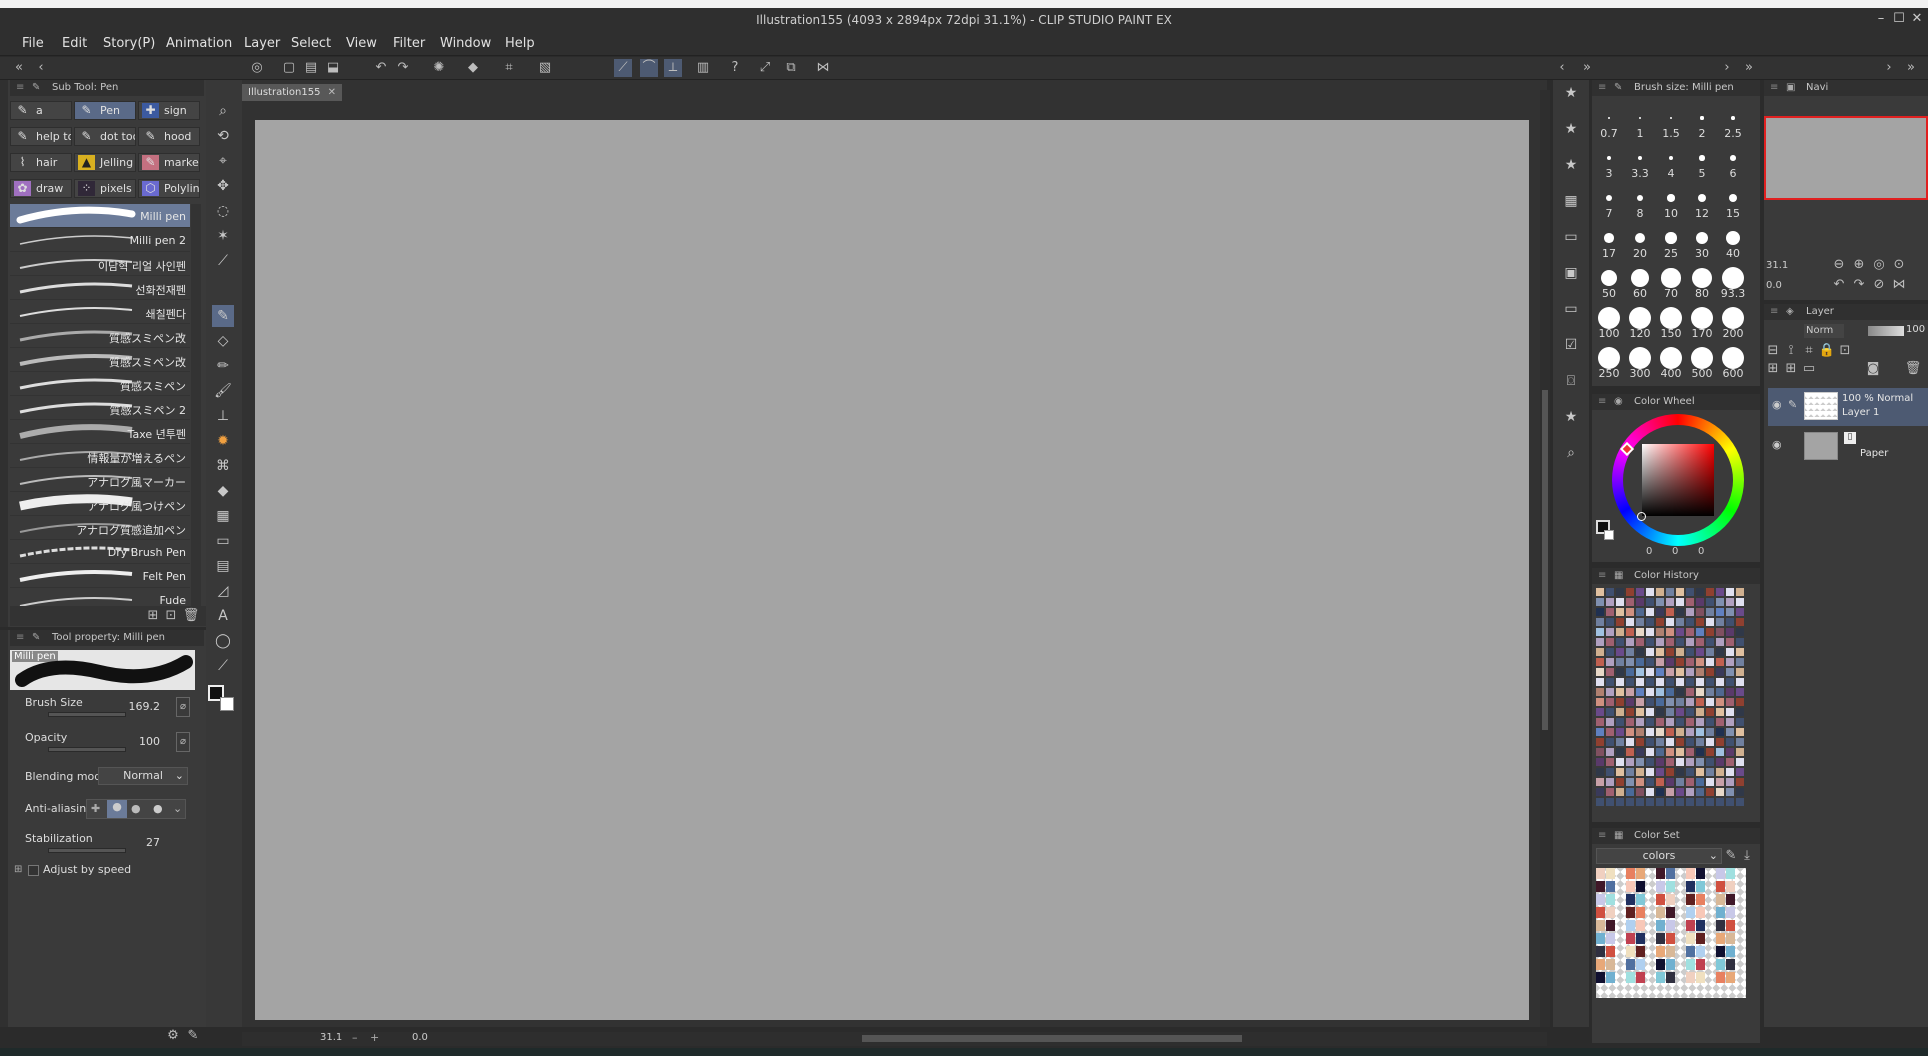  Describe the element at coordinates (223, 111) in the screenshot. I see `zoom-icon: ⌕` at that location.